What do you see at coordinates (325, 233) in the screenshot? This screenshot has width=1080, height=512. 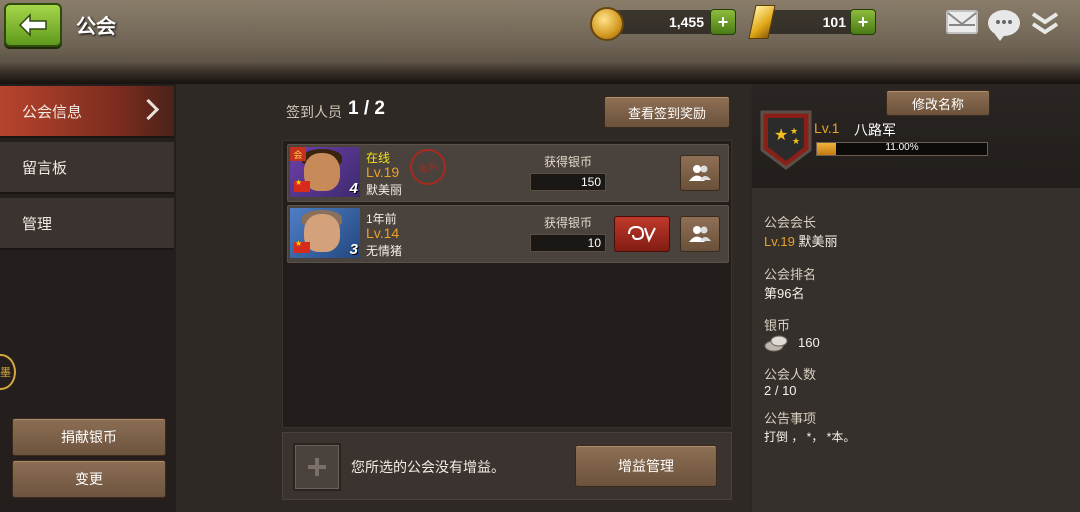 I see `avatar: 3` at bounding box center [325, 233].